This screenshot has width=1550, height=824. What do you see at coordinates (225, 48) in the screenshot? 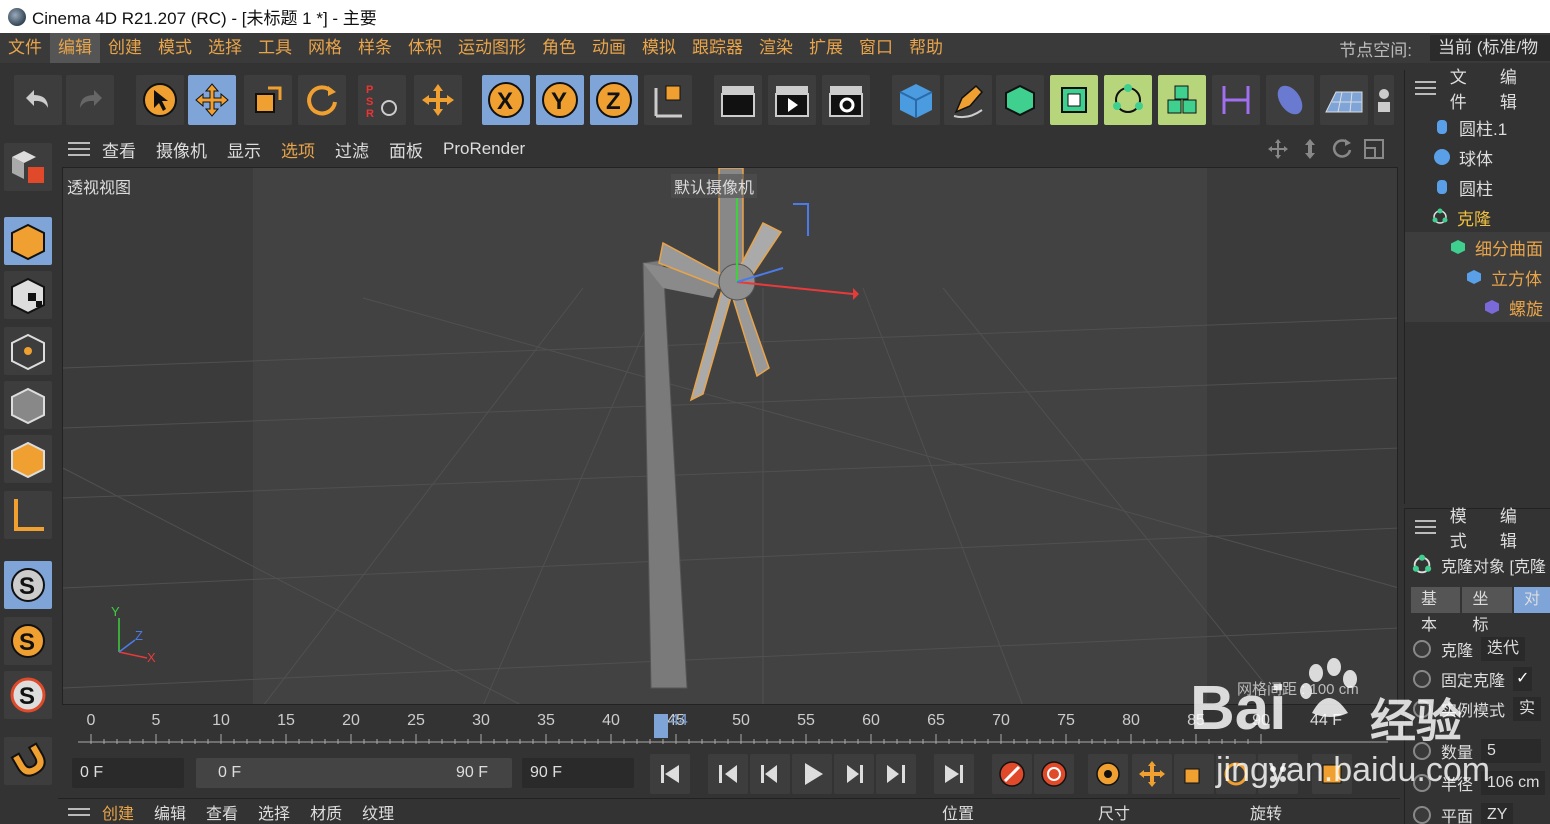
I see `menu-select: 选择` at bounding box center [225, 48].